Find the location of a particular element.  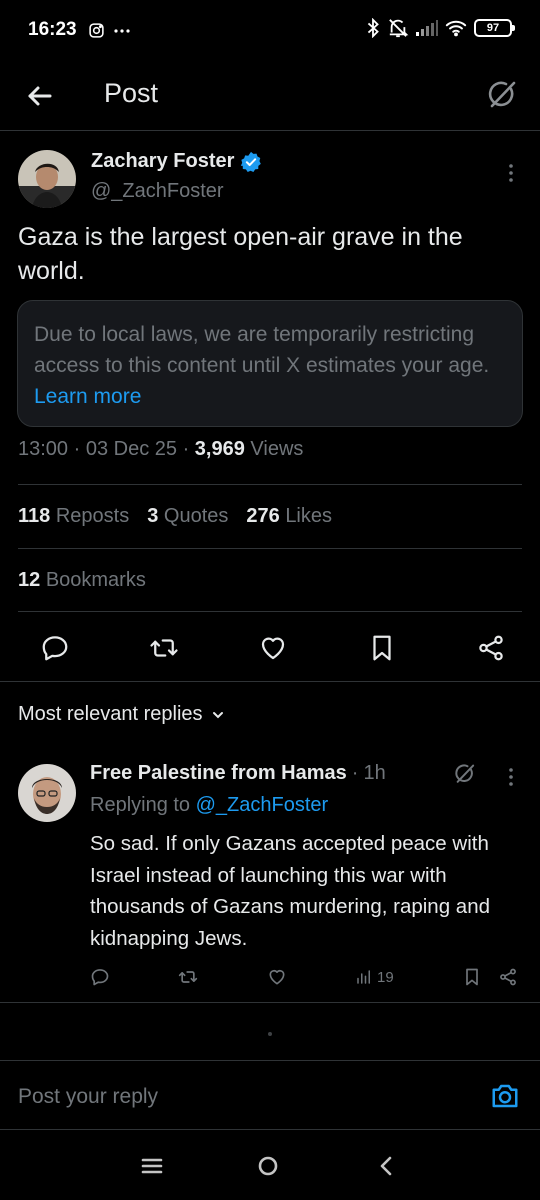

nav-back-button is located at coordinates (386, 1166).